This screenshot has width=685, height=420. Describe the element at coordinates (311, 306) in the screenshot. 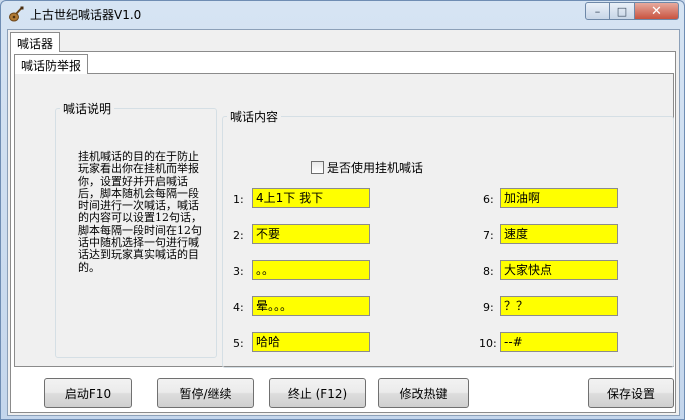

I see `shout-field-4: 晕。。。` at that location.